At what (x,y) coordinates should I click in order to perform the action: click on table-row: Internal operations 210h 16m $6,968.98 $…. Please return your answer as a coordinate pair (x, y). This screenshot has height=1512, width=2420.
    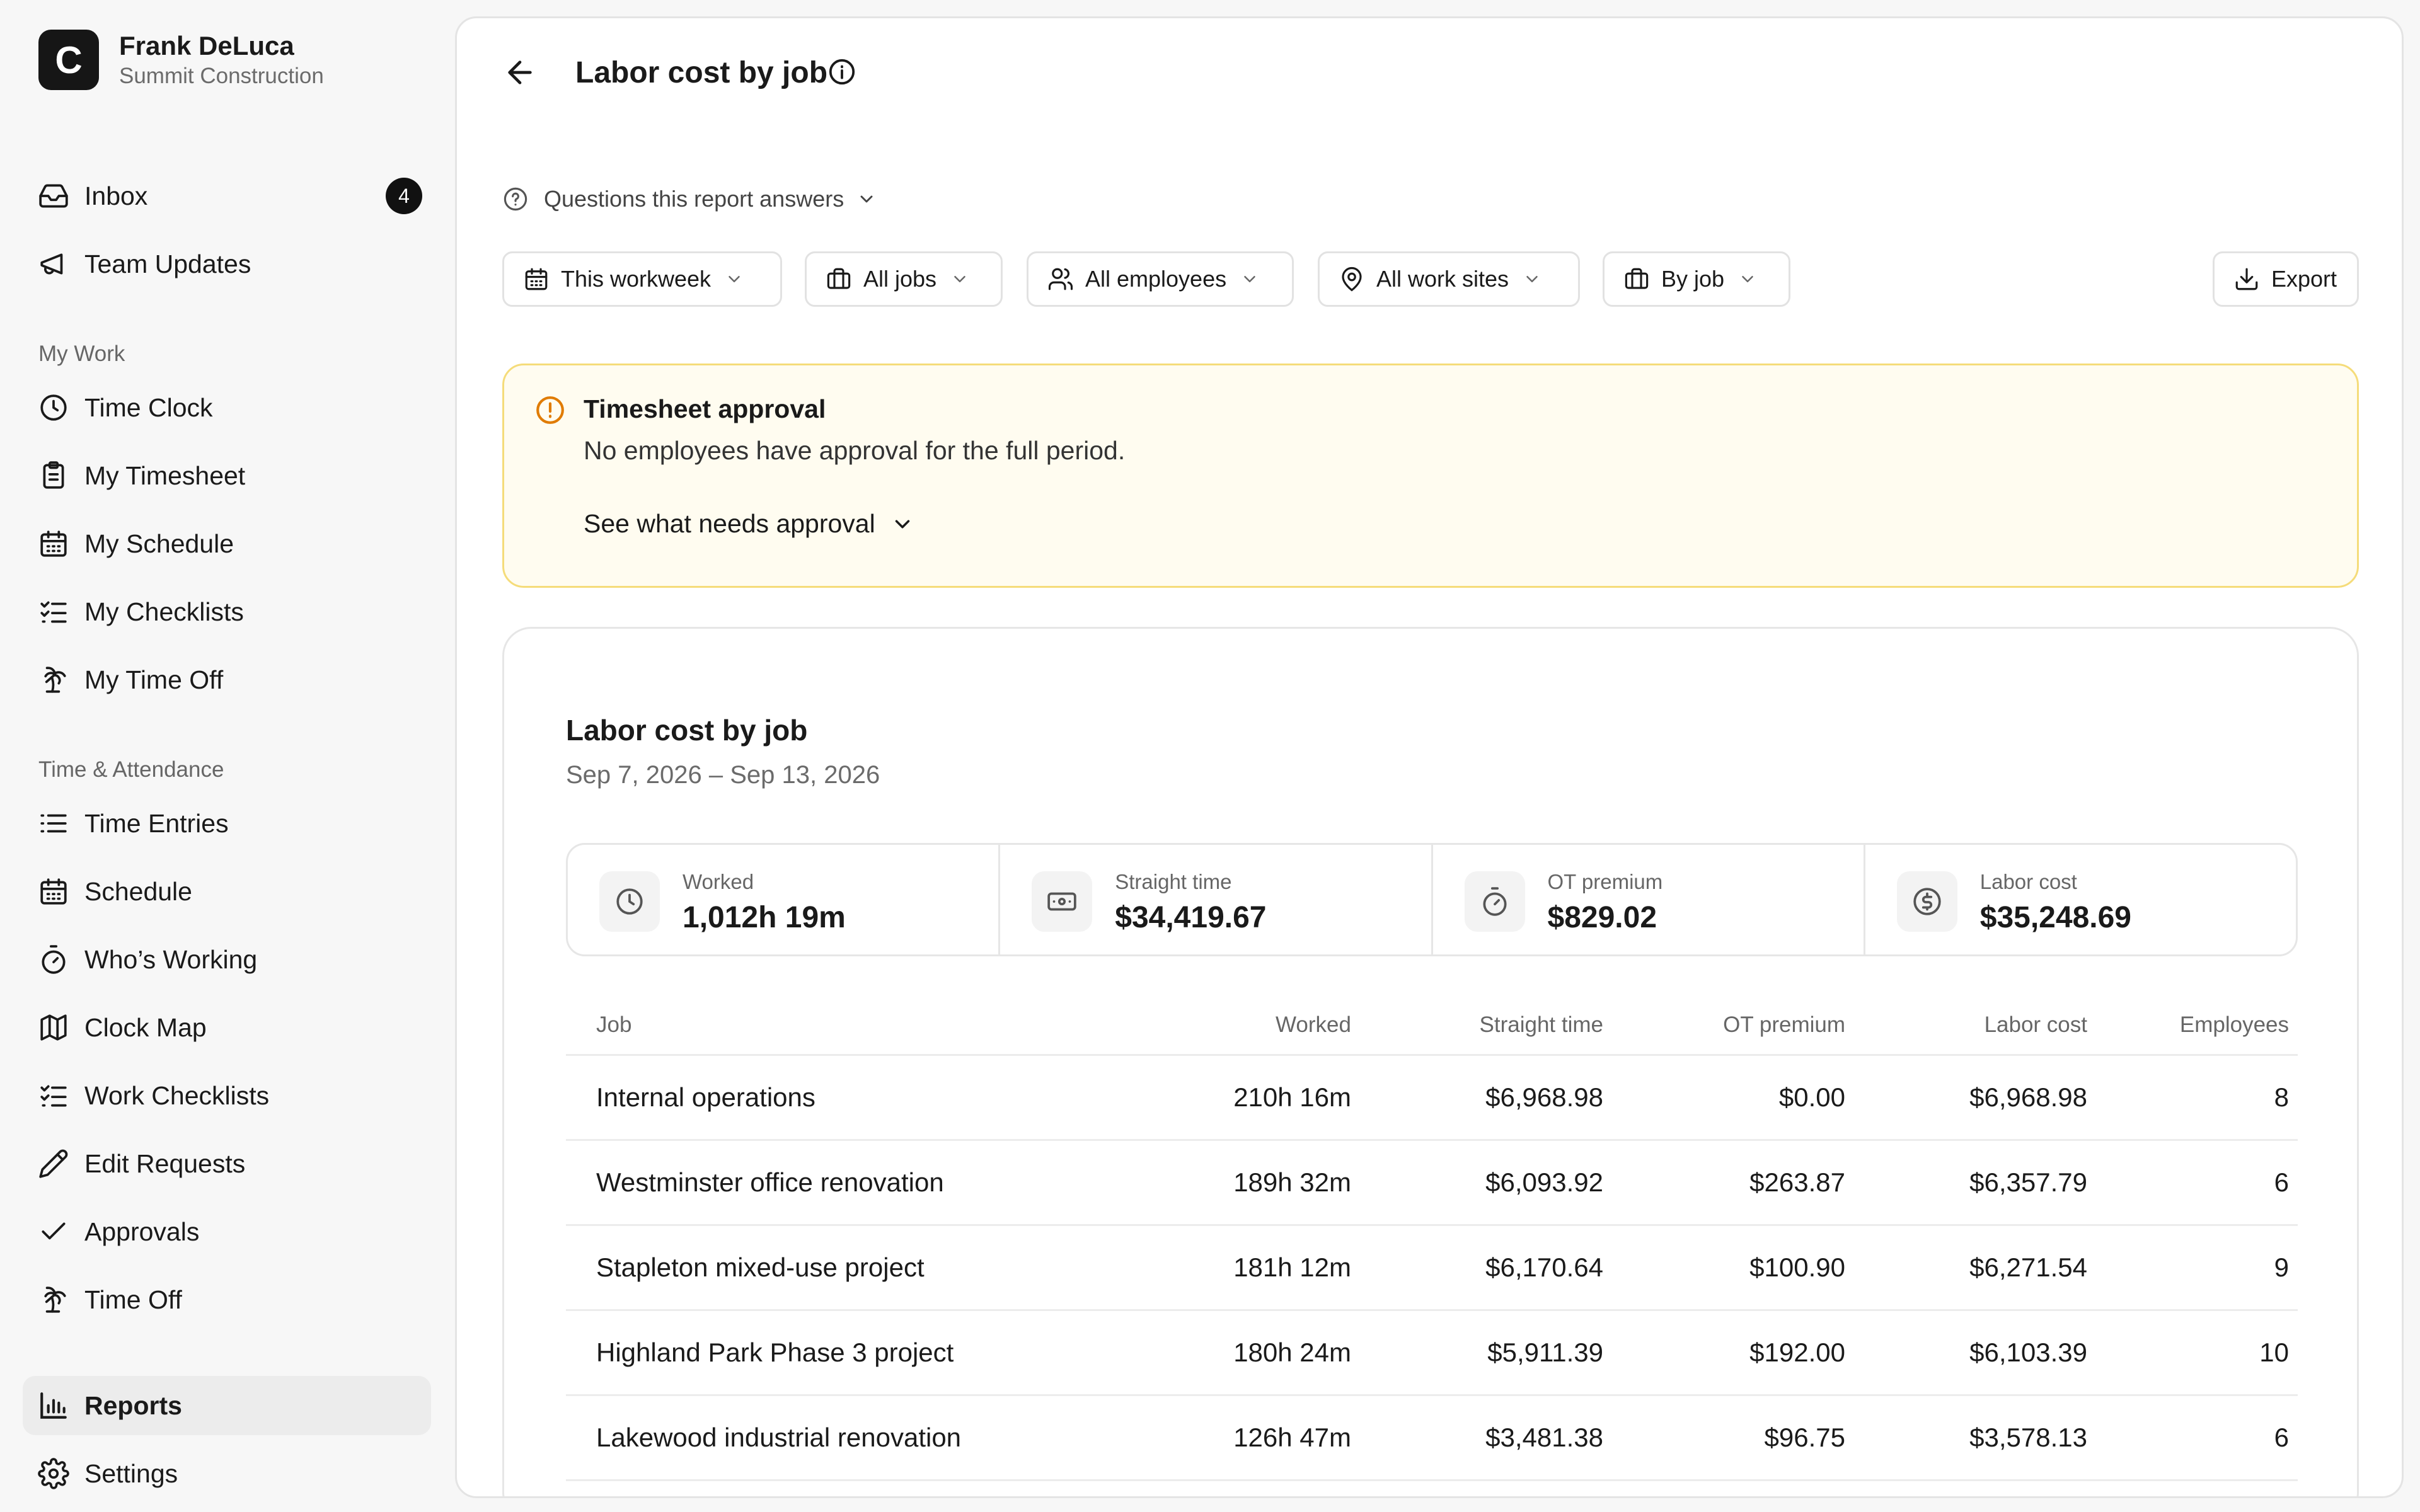
    Looking at the image, I should click on (1432, 1098).